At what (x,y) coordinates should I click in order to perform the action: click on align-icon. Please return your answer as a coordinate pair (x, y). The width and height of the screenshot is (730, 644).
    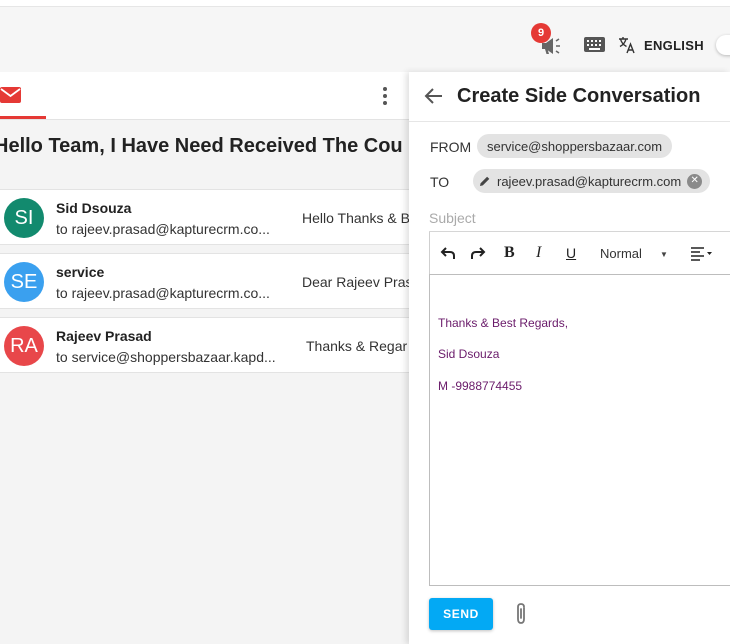
    Looking at the image, I should click on (702, 253).